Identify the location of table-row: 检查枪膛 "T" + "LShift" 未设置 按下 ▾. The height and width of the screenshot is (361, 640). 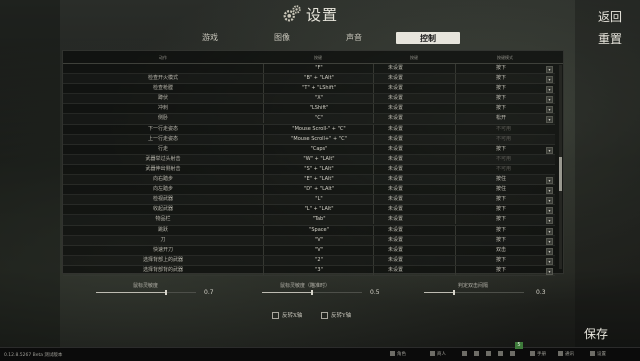
(309, 89).